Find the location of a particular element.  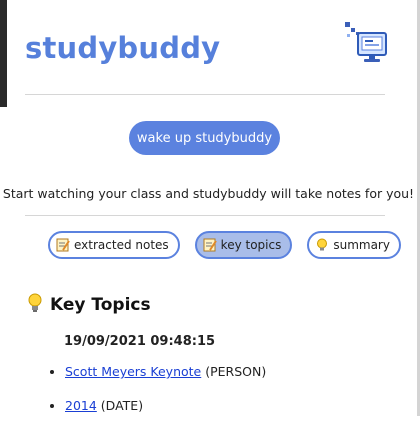

topic-link: Scott Meyers Keynote is located at coordinates (133, 371).